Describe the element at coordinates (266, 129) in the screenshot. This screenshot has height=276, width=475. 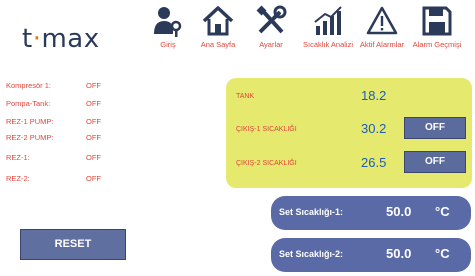
I see `output-1-label: ÇIKIŞ-1 SICAKLIĞI` at that location.